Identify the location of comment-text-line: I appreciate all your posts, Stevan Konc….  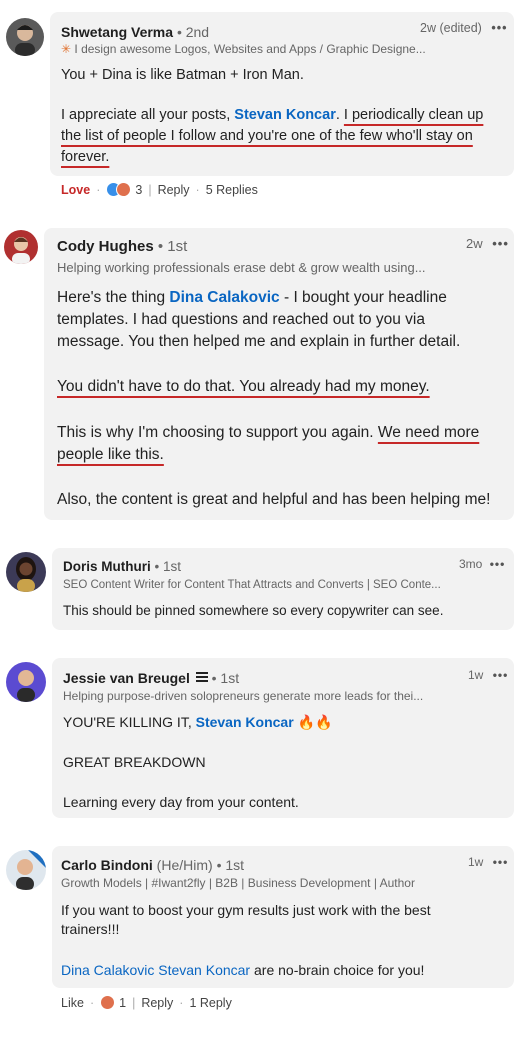
(272, 115).